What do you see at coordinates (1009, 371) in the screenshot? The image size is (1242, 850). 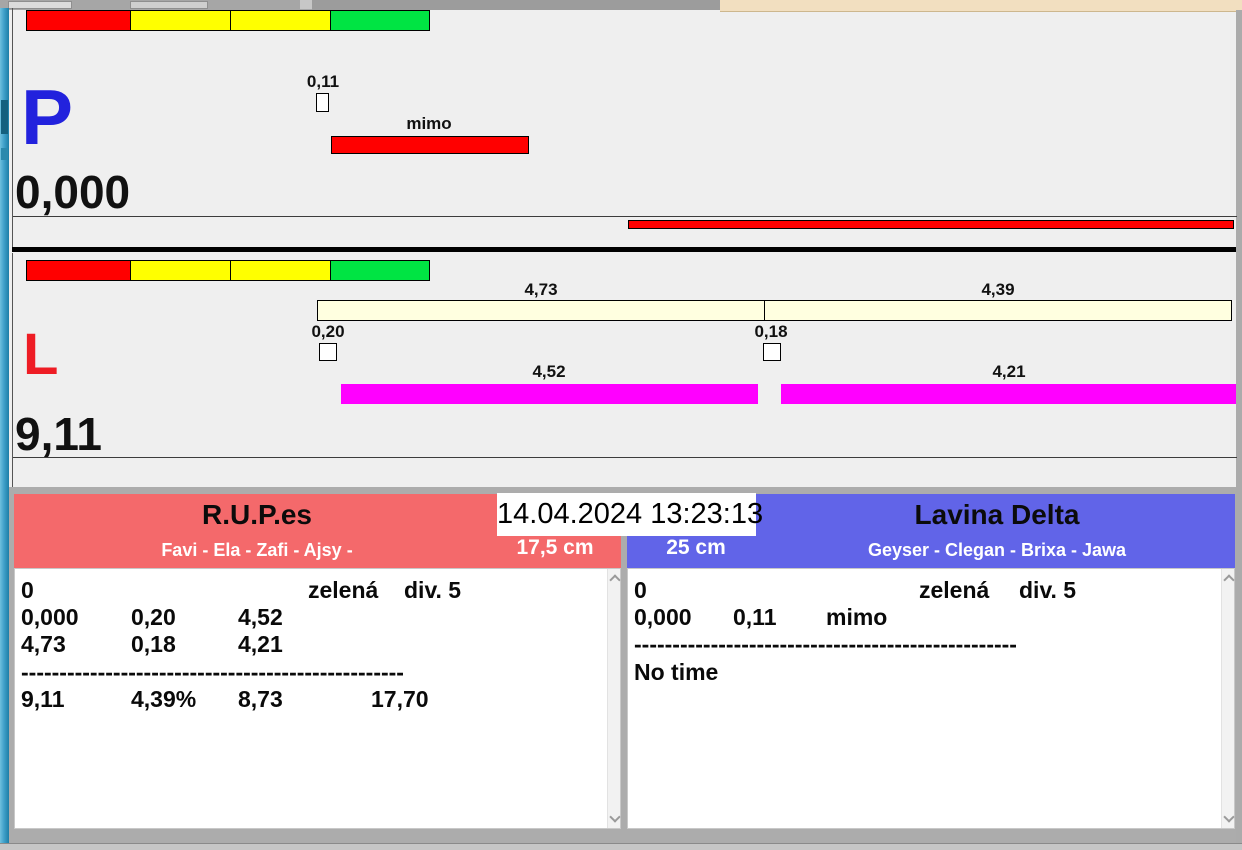 I see `split-label-2-bottom: 4,21` at bounding box center [1009, 371].